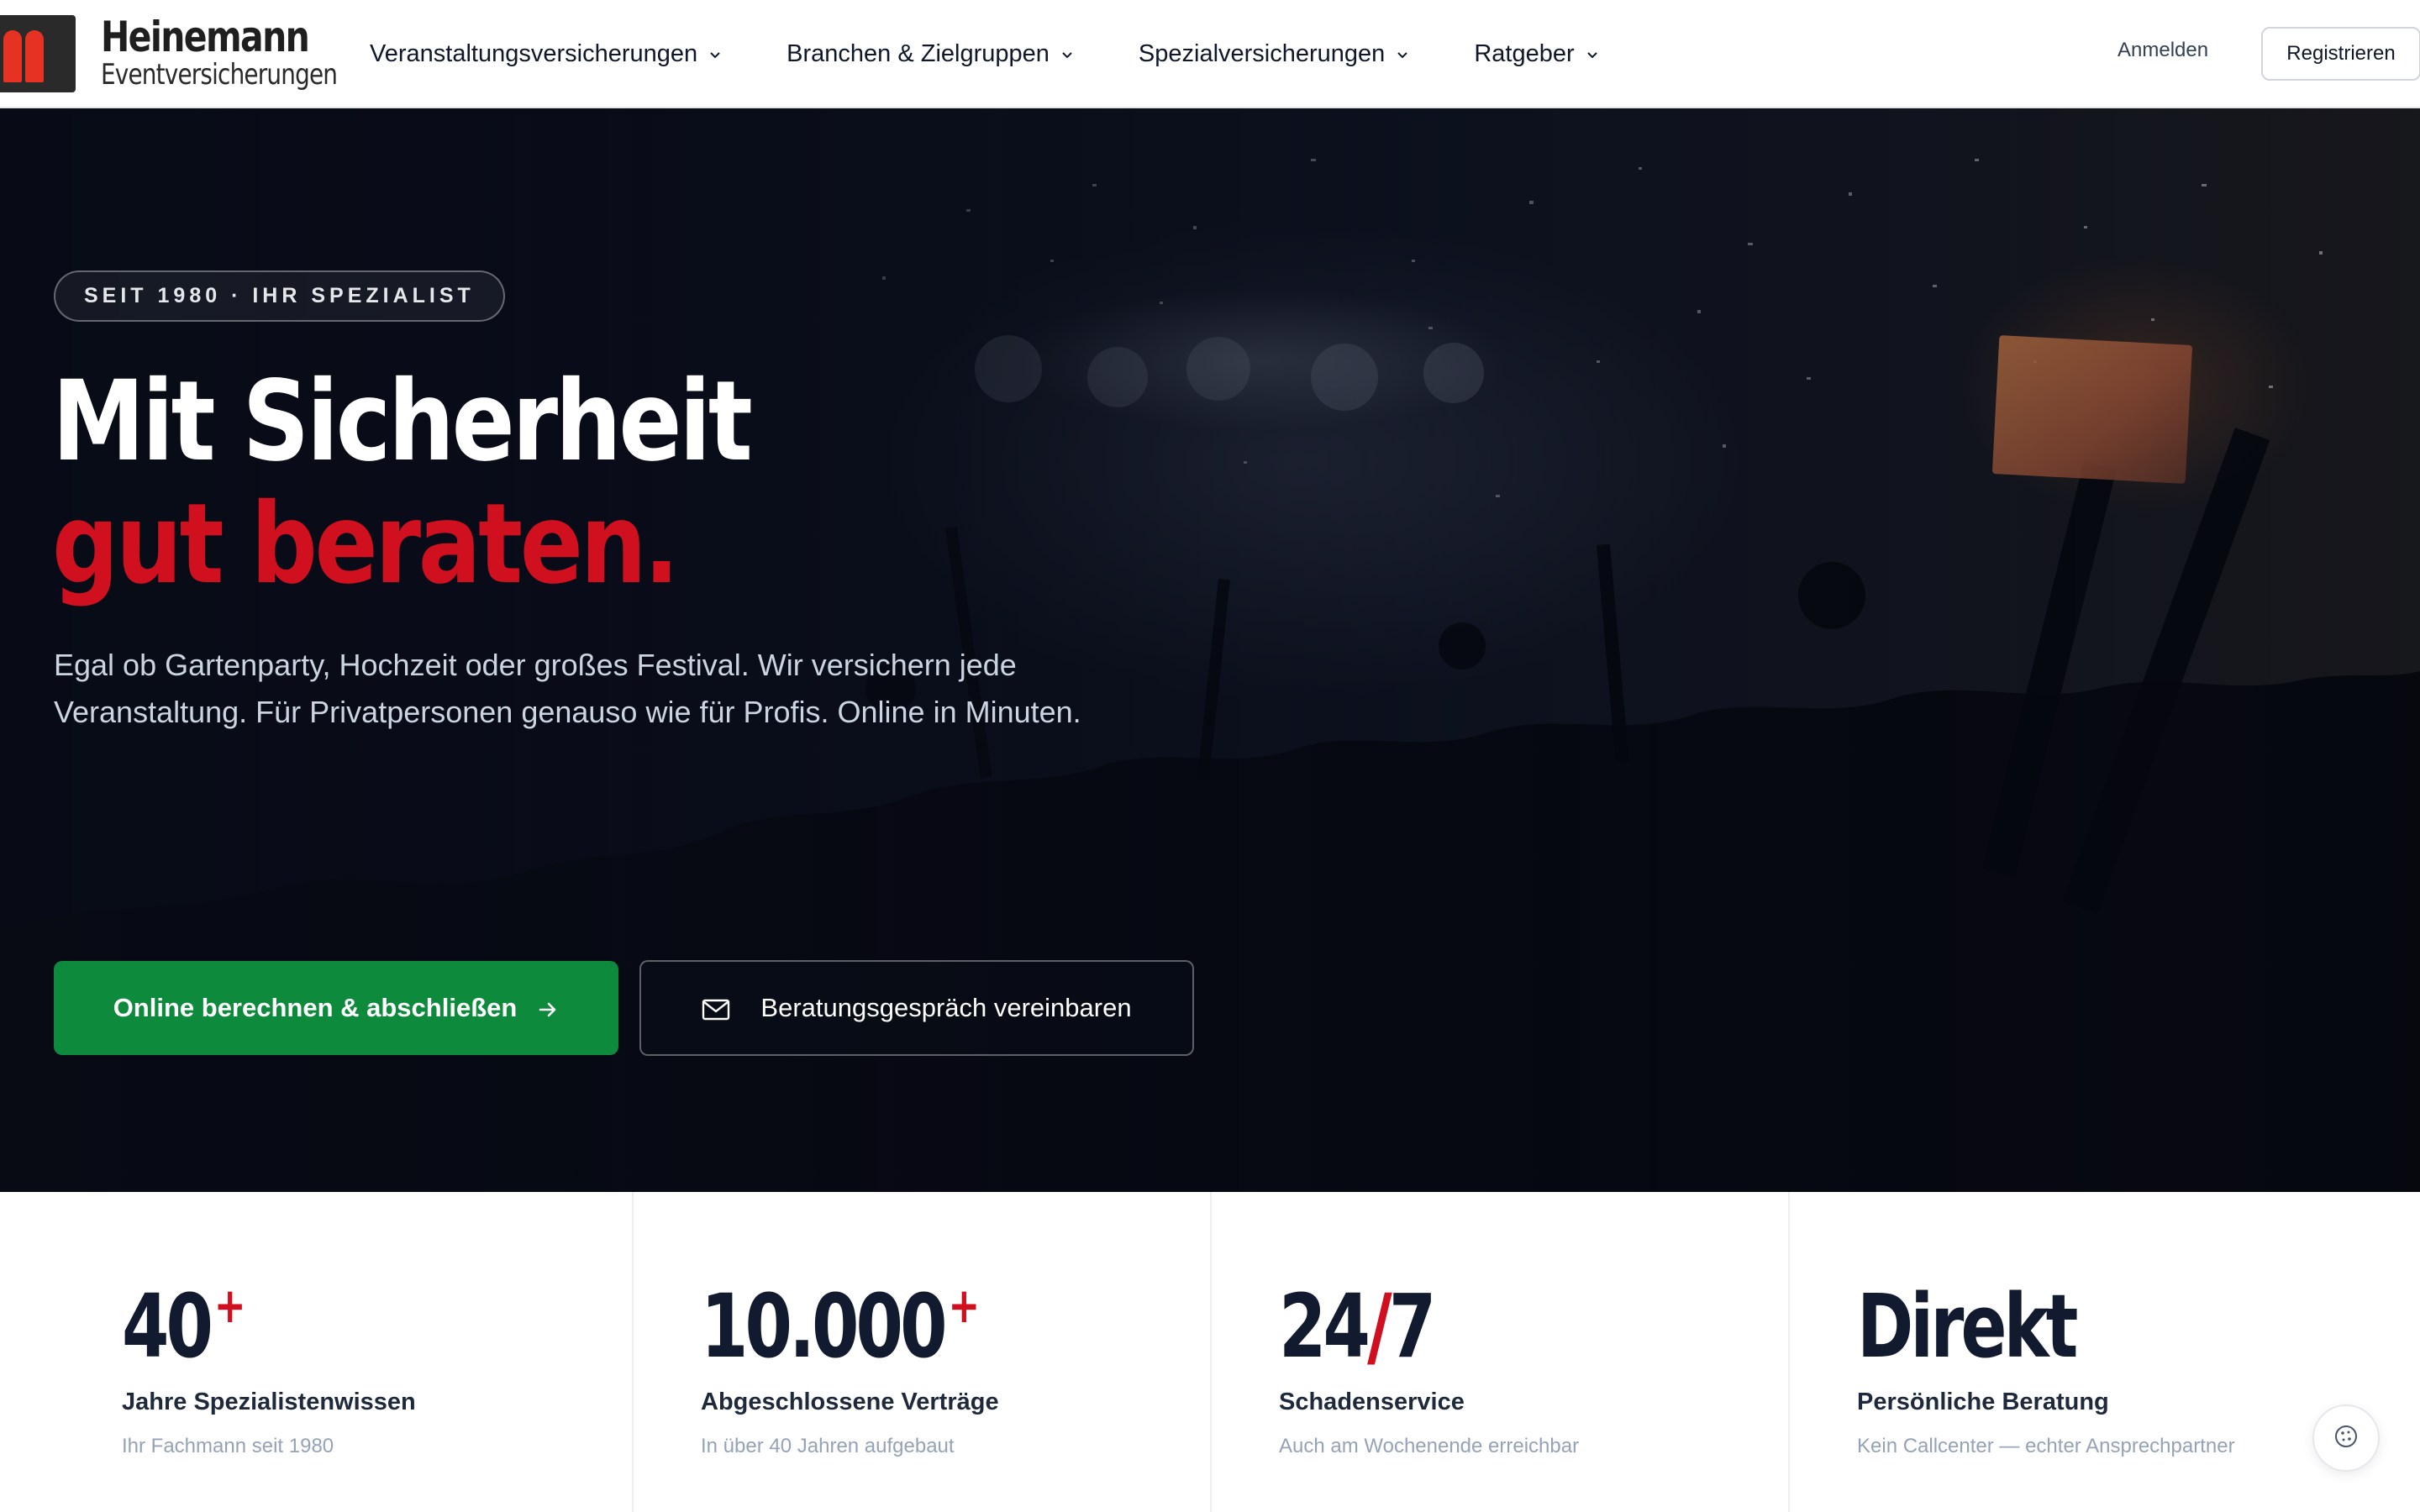 The image size is (2420, 1512). I want to click on logo-subtitle: Eventversicherungen, so click(219, 75).